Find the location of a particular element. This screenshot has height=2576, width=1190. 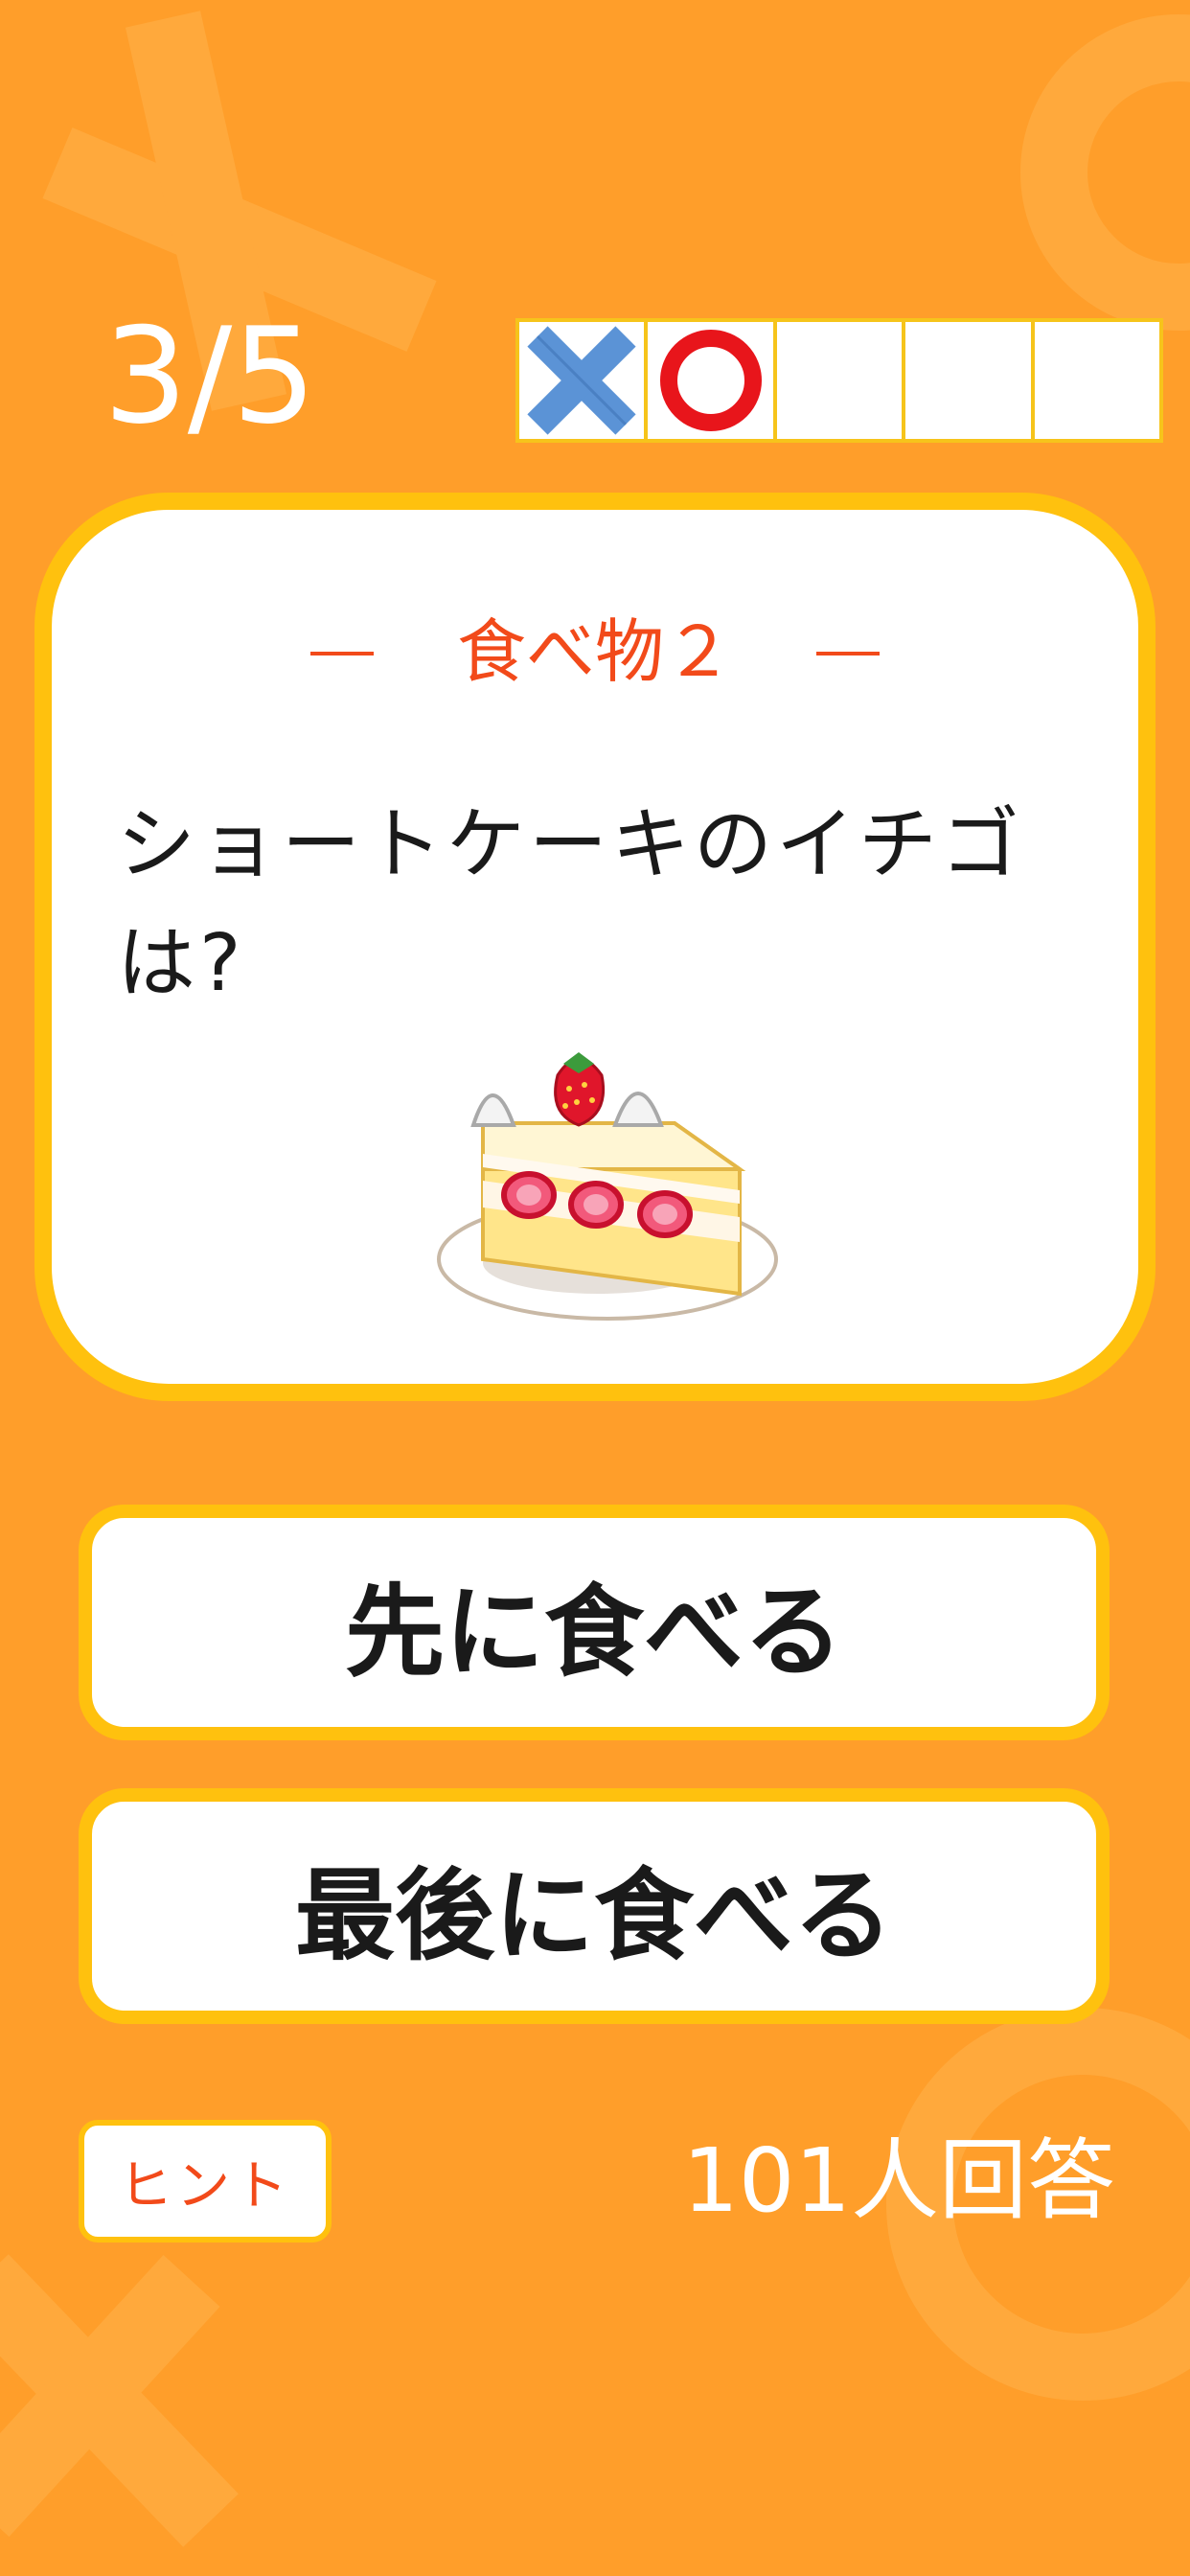

answer-button-1: 先に食べる is located at coordinates (594, 1622).